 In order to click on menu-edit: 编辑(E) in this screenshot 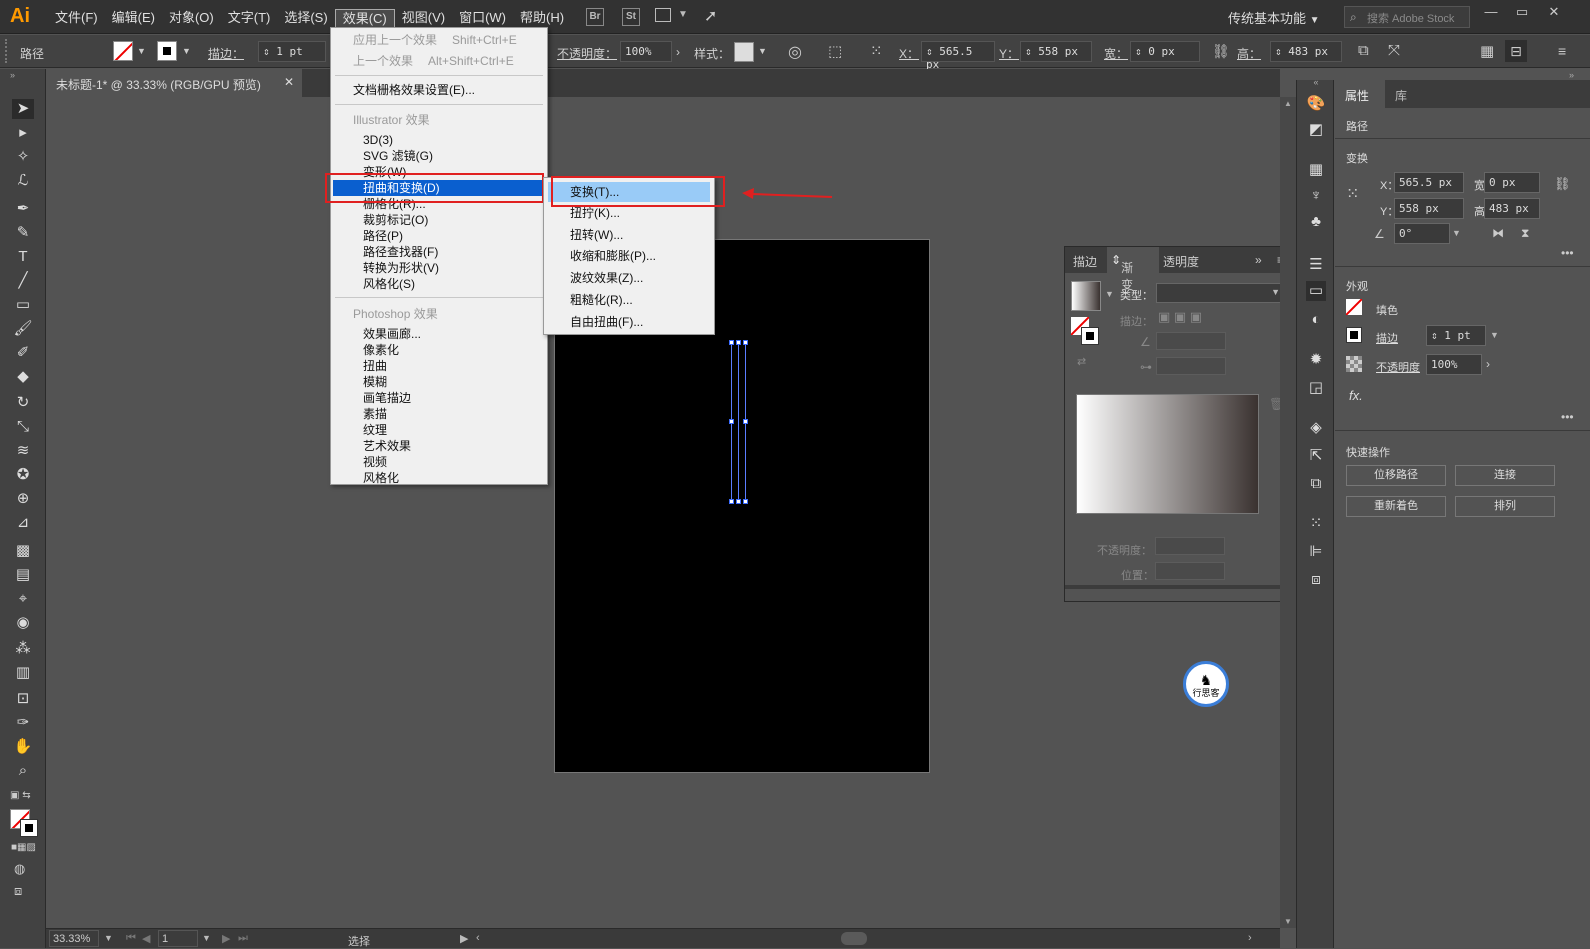, I will do `click(133, 19)`.